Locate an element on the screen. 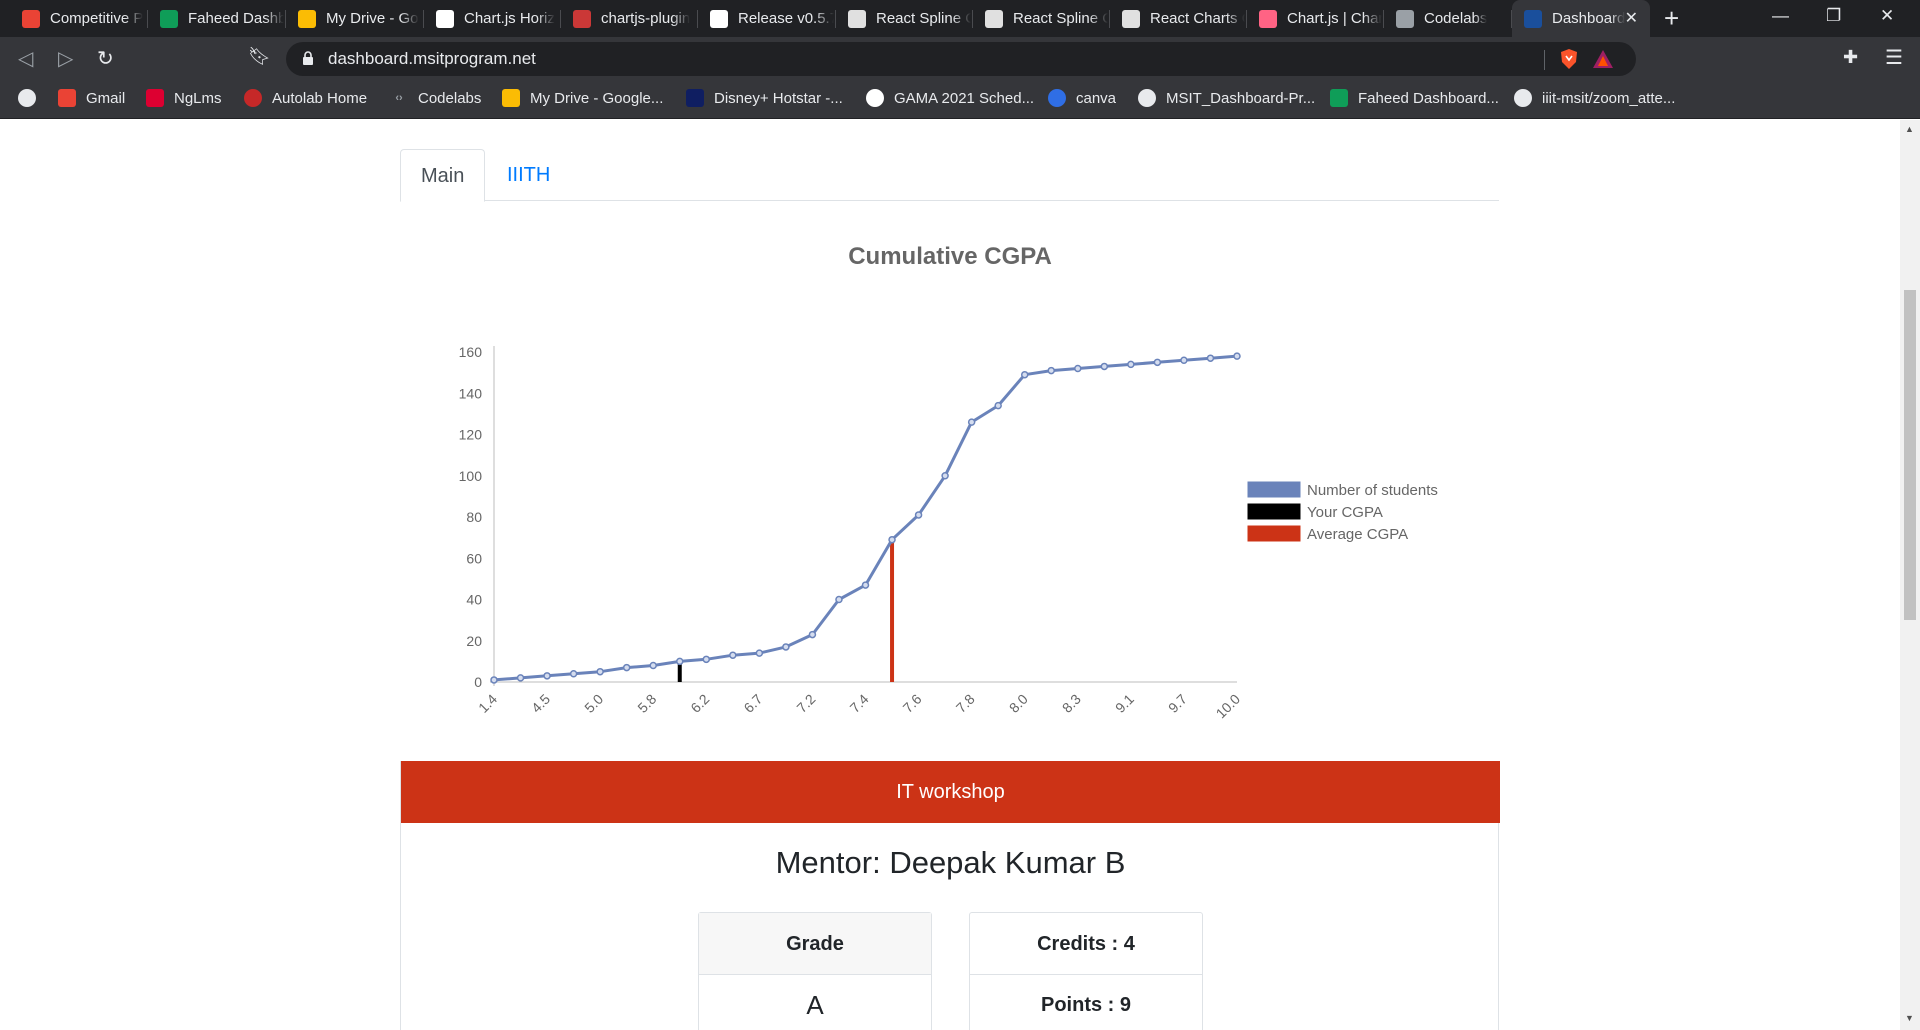  bookmark-icon: 🔖︎ is located at coordinates (259, 56).